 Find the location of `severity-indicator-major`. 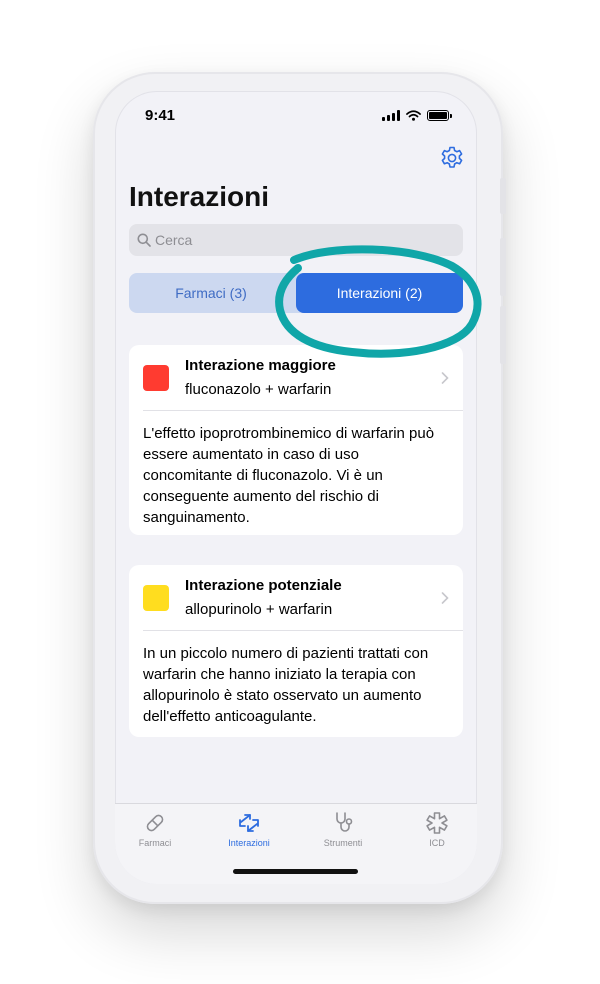

severity-indicator-major is located at coordinates (156, 378).